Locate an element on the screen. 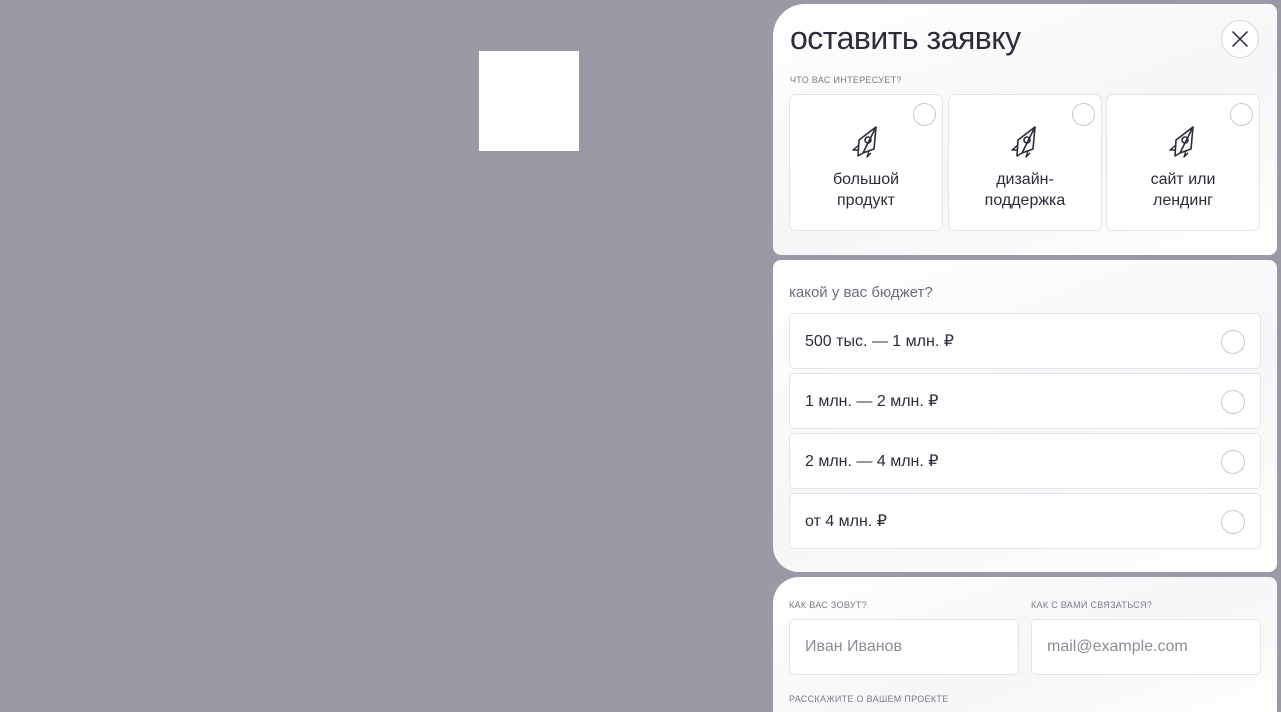 The image size is (1281, 712). contact-label: КАК С ВАМИ СВЯЗАТЬСЯ? is located at coordinates (1092, 605).